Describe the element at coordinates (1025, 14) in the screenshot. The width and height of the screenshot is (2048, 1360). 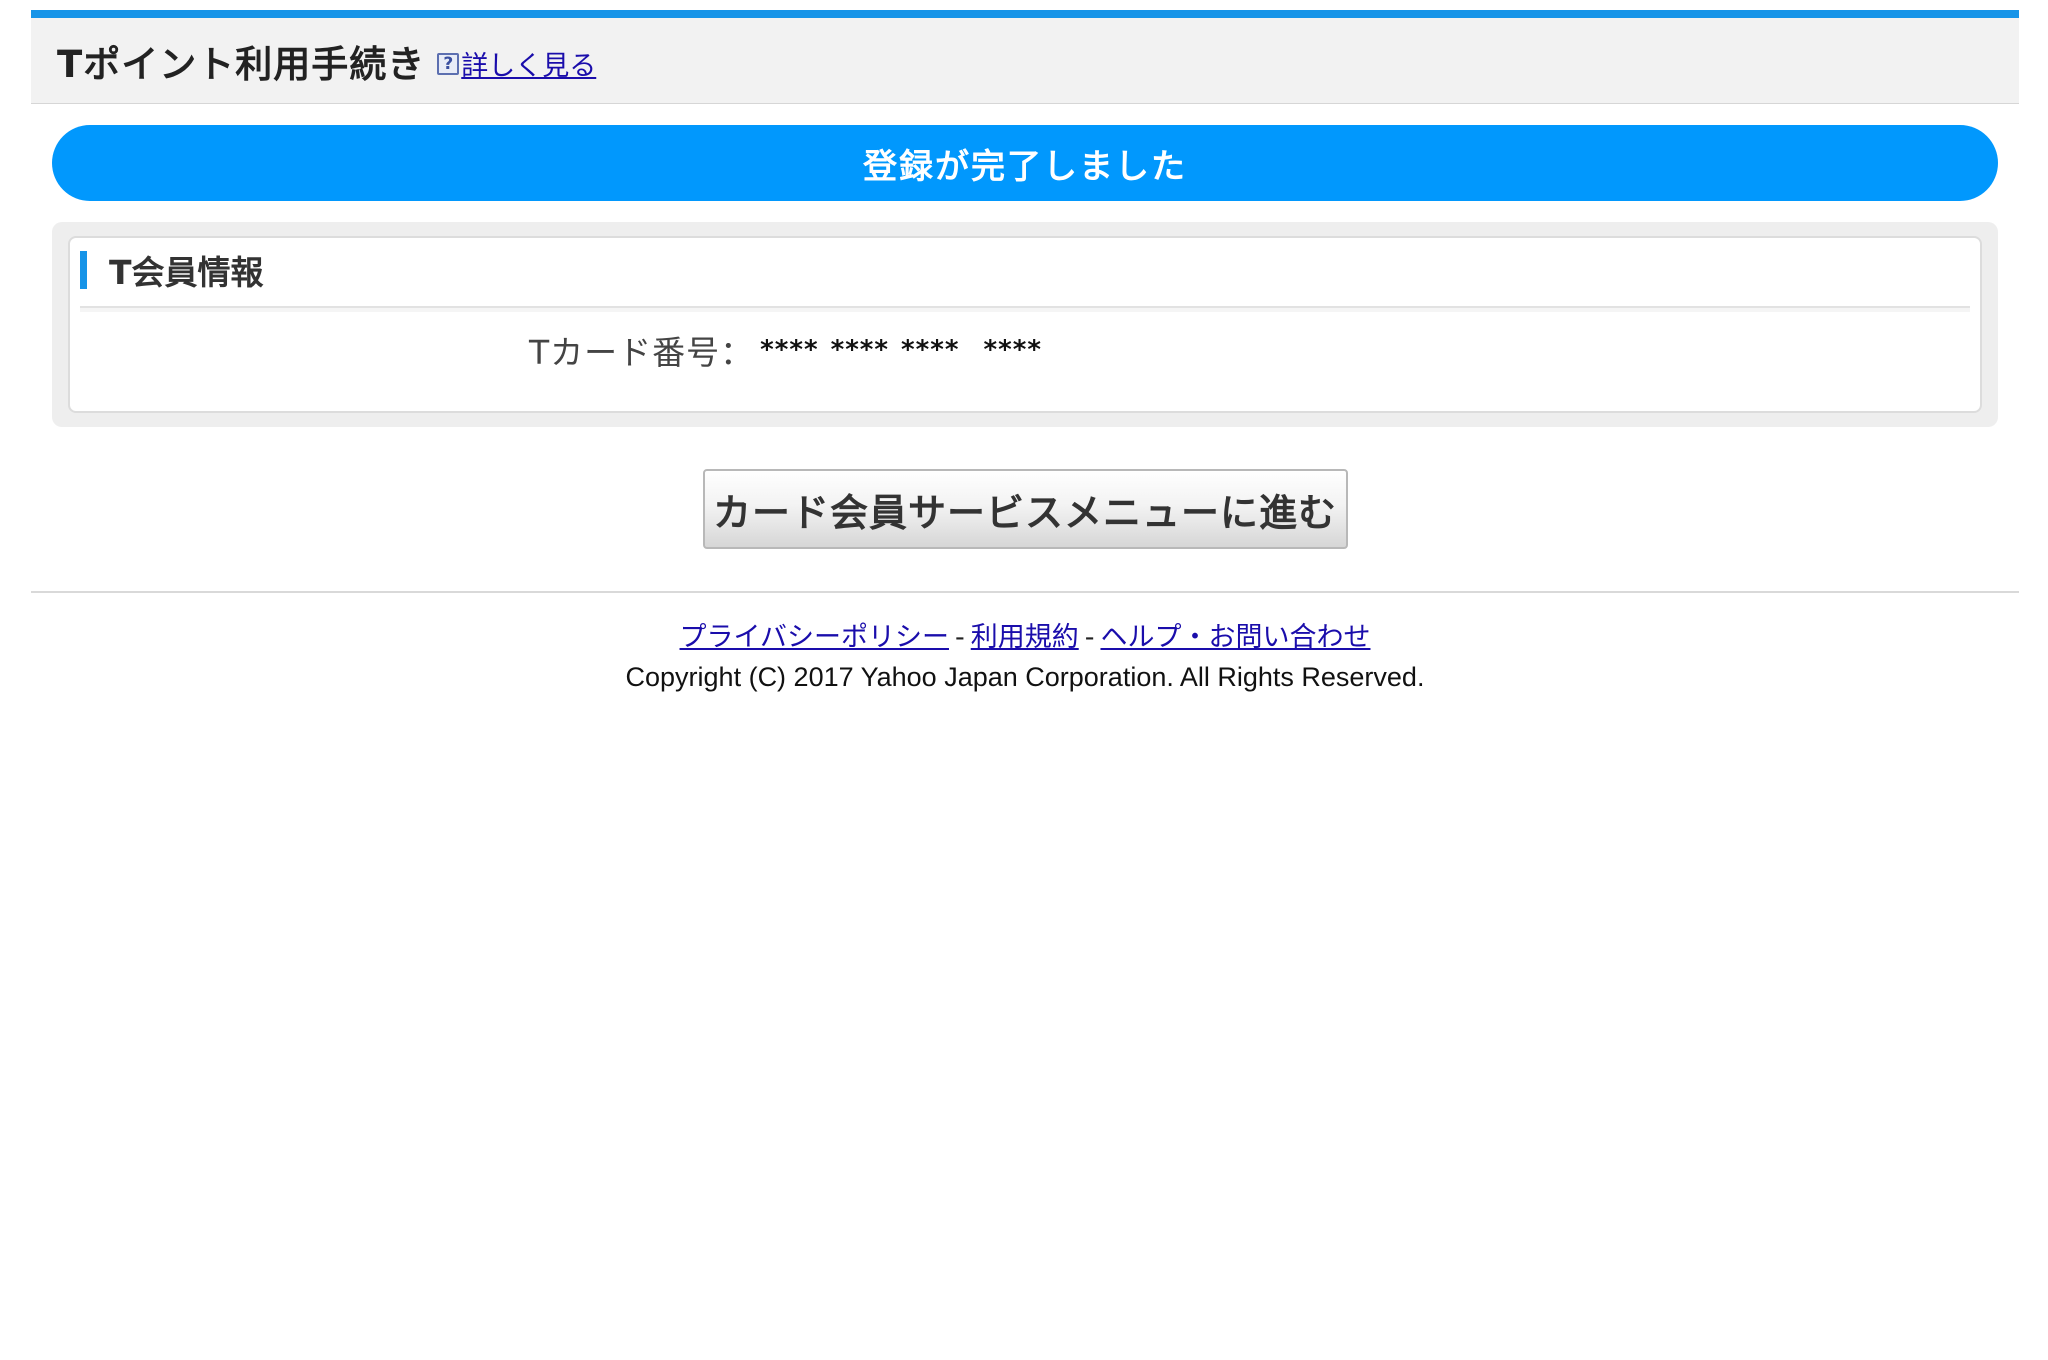
I see `top-accent-bar` at that location.